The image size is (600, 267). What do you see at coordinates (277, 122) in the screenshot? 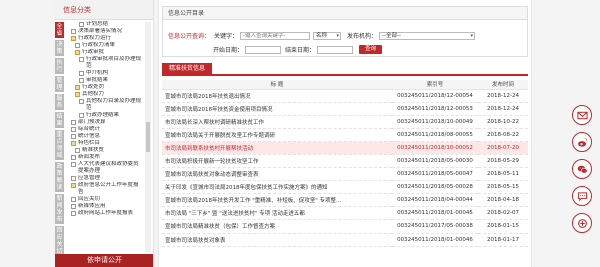
I see `row-title-link: 市司法局长深入帮扶村调研精准扶贫工作` at bounding box center [277, 122].